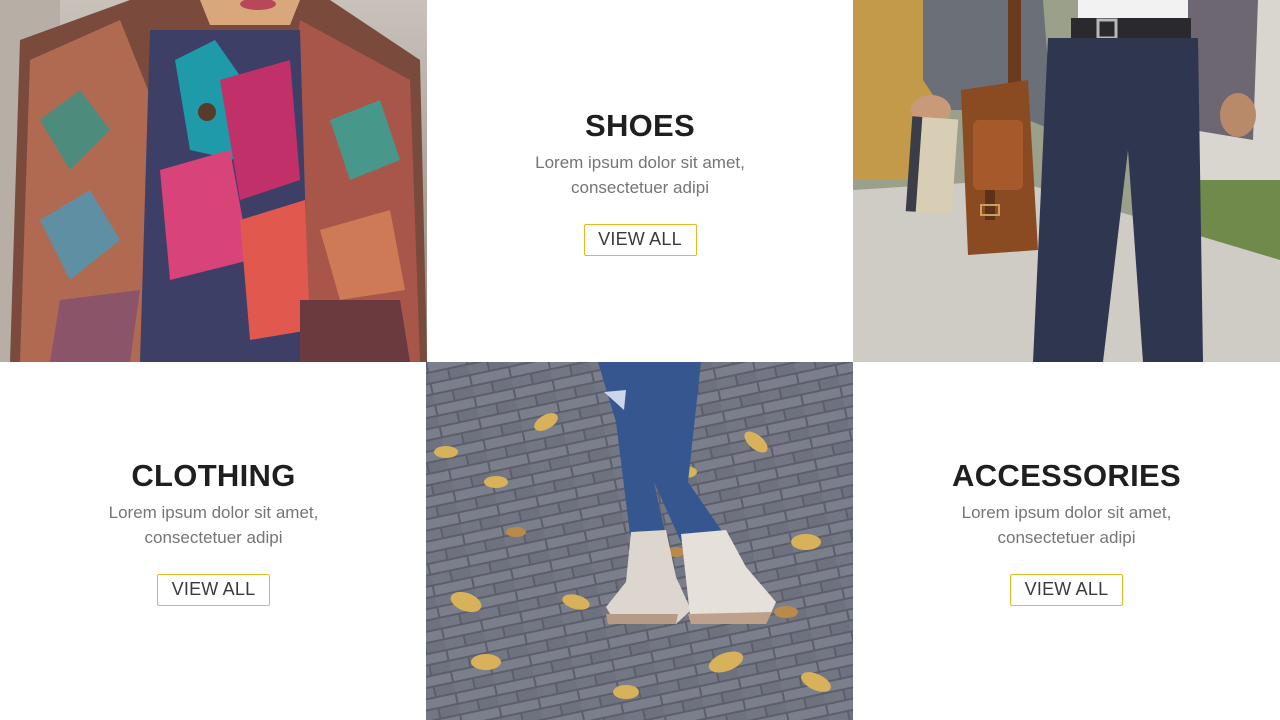 This screenshot has height=720, width=1280. Describe the element at coordinates (1066, 512) in the screenshot. I see `accessories-description-line1: Lorem ipsum dolor sit amet,` at that location.